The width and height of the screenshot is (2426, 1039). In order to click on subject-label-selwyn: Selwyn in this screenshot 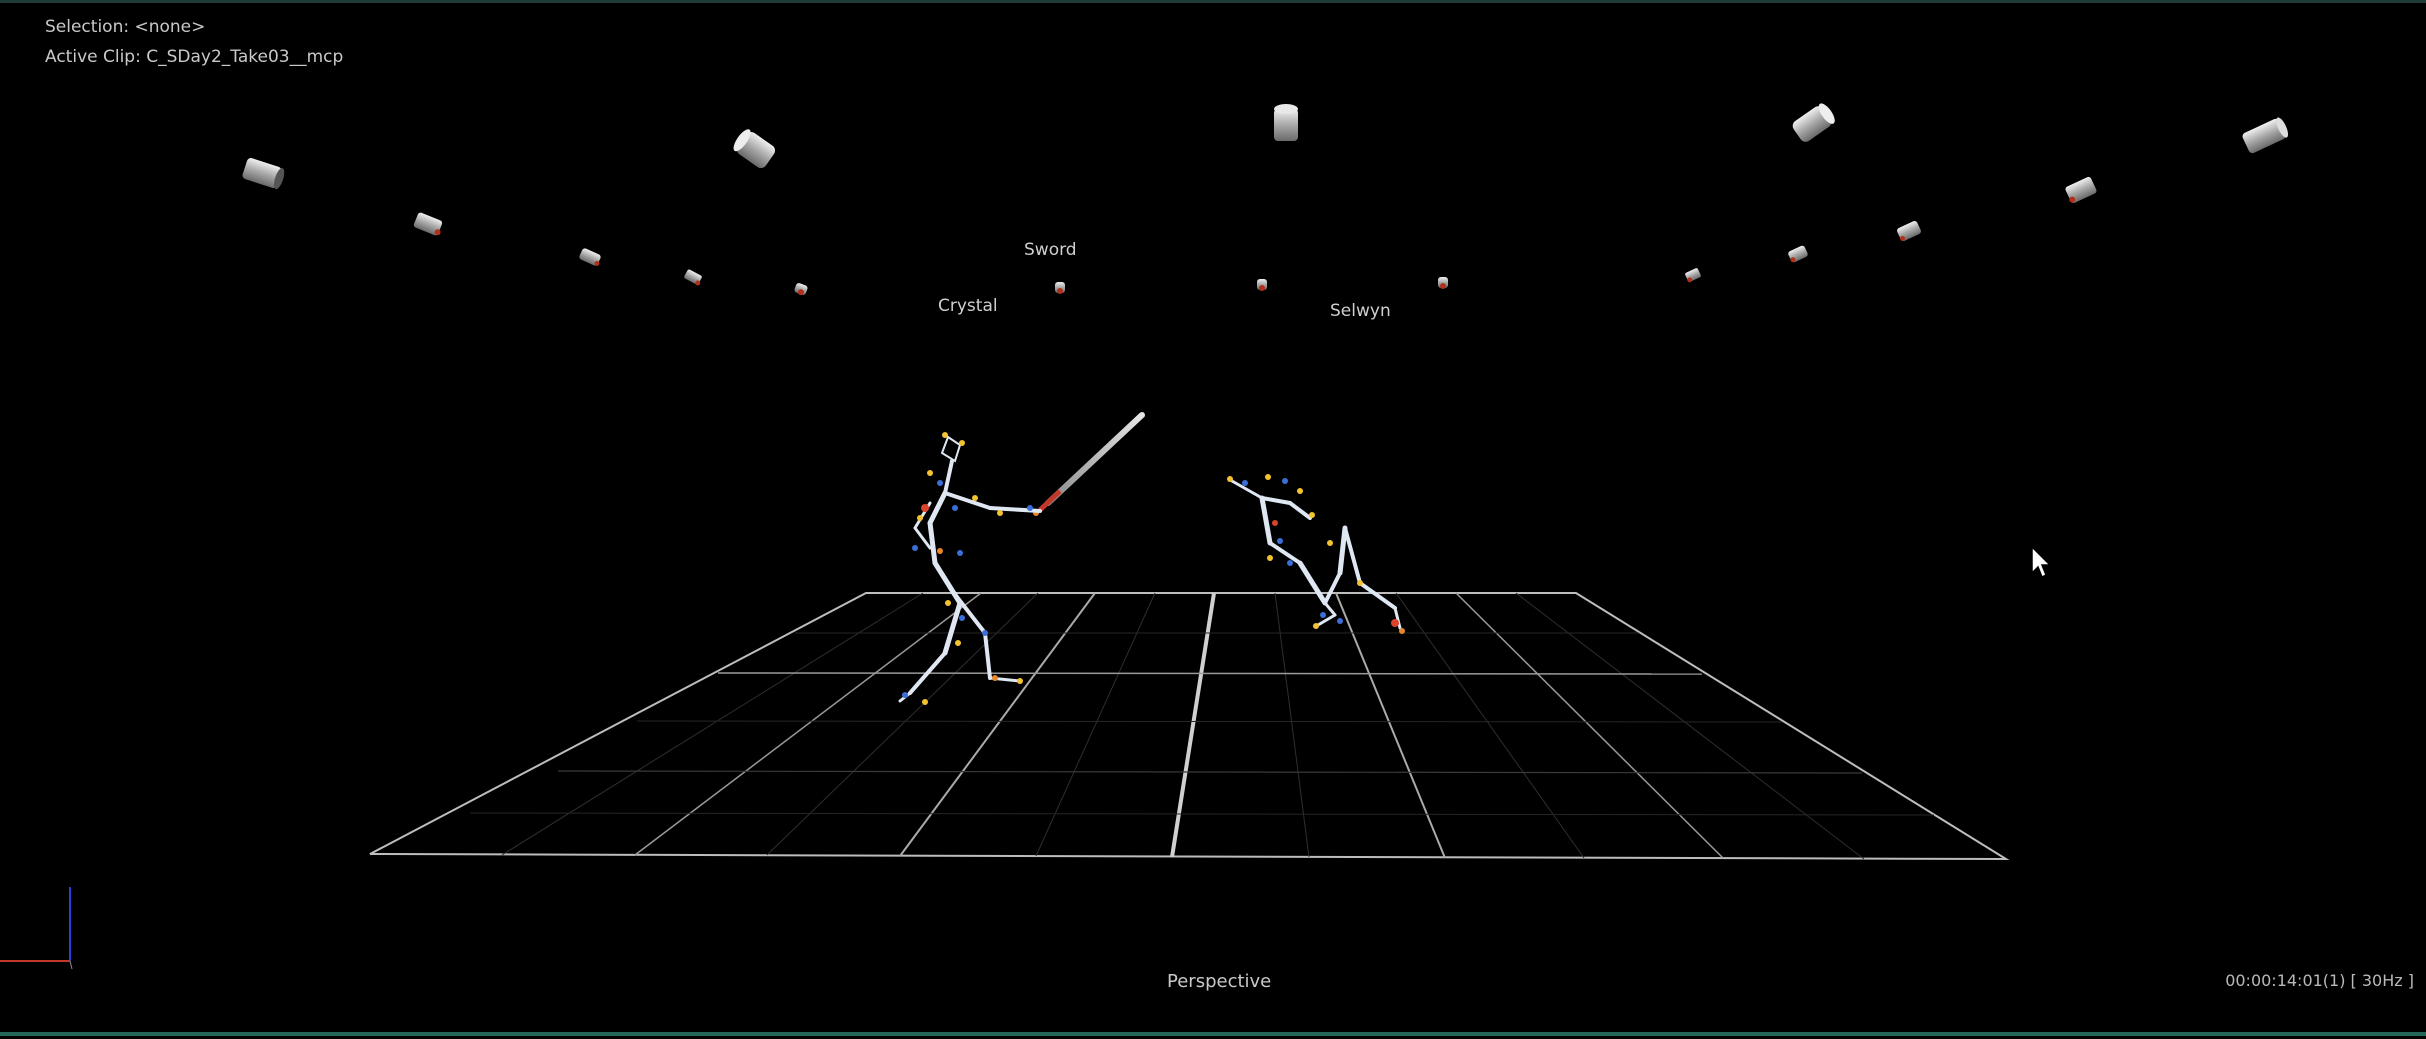, I will do `click(1360, 311)`.